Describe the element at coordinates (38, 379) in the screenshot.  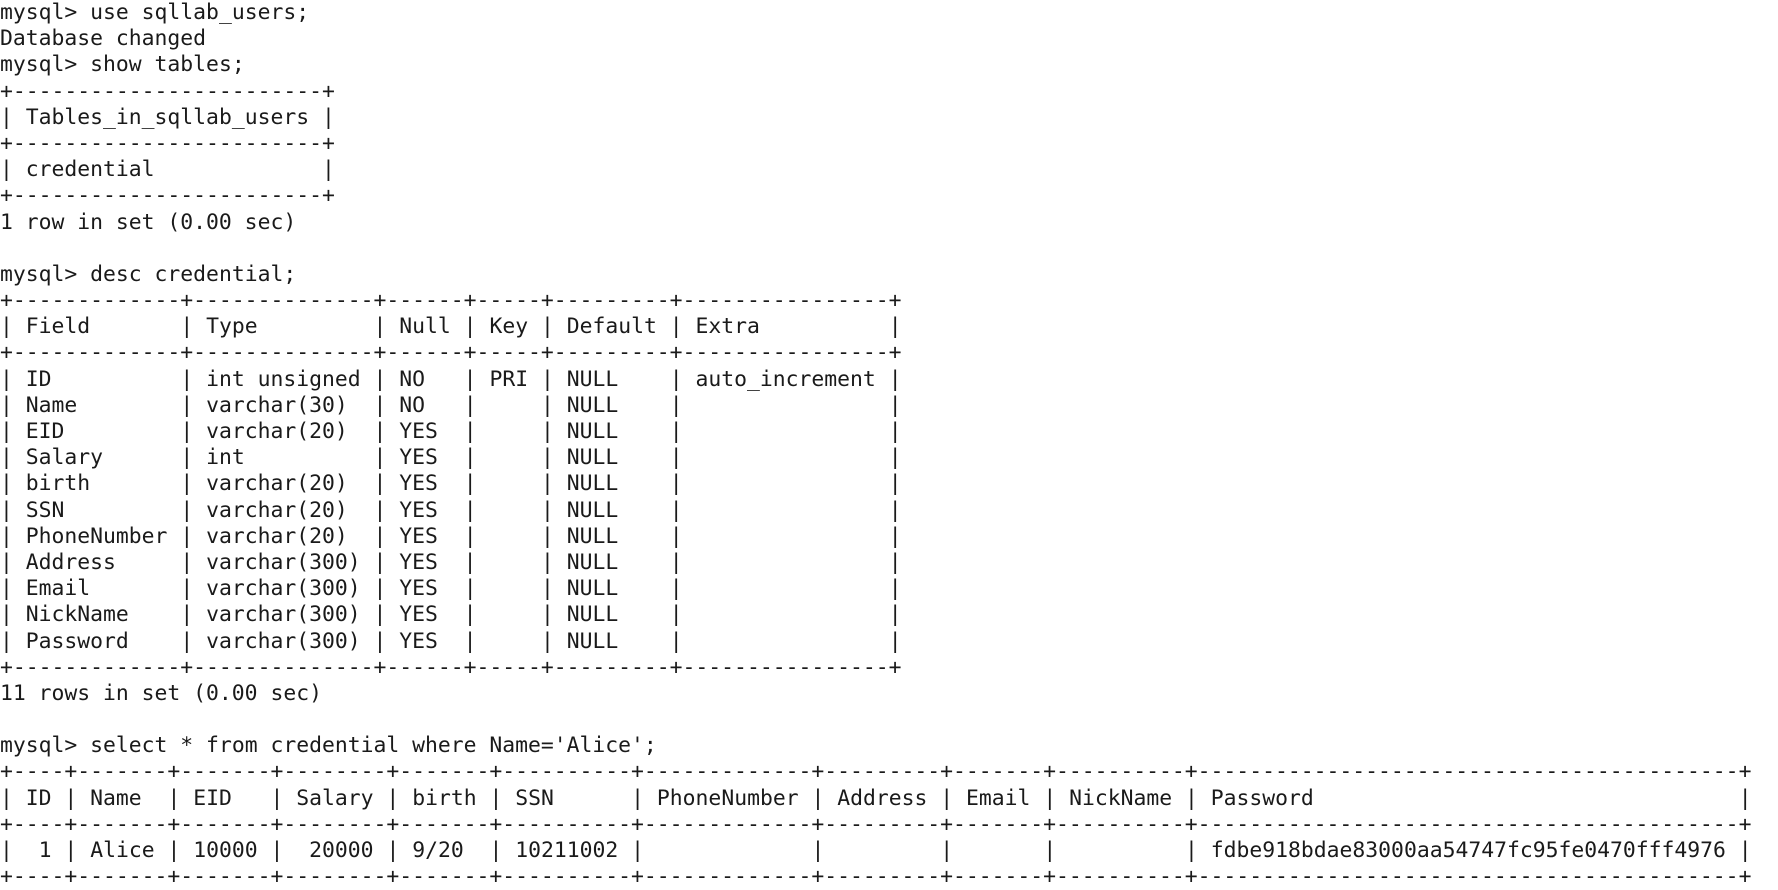
I see `table-cell: ID` at that location.